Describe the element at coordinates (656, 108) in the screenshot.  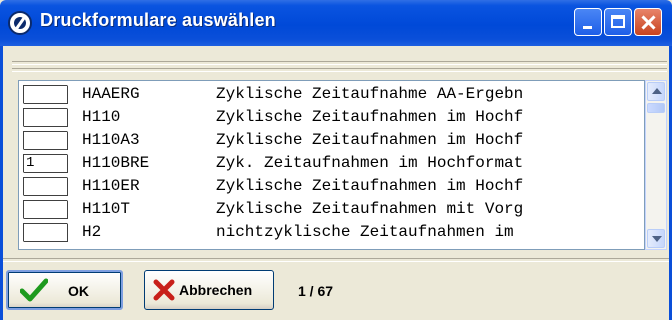
I see `scroll-thumb` at that location.